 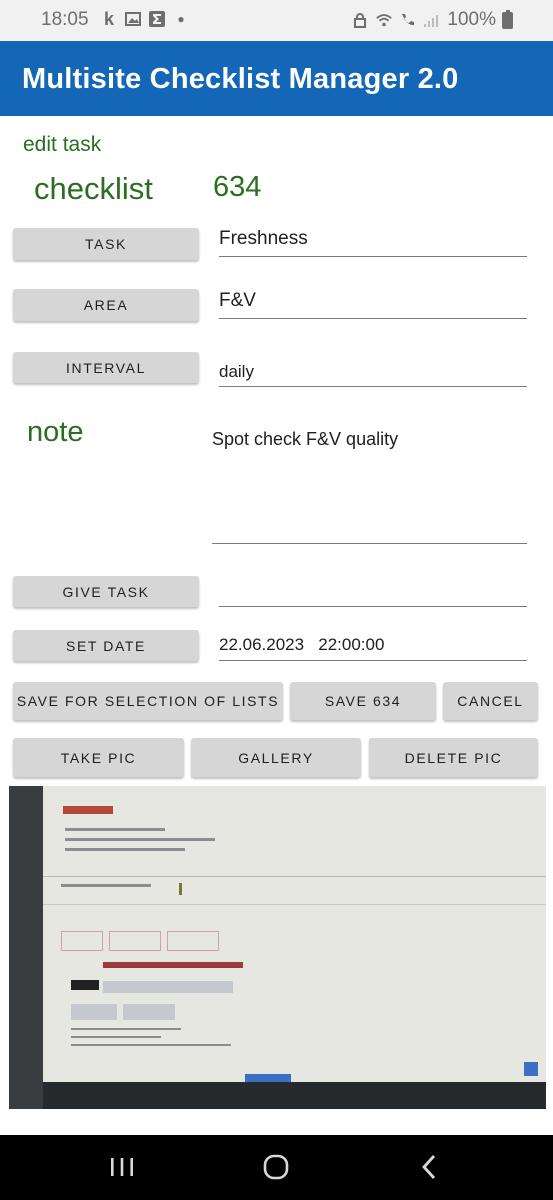 I want to click on checklist-id: 634, so click(x=237, y=187).